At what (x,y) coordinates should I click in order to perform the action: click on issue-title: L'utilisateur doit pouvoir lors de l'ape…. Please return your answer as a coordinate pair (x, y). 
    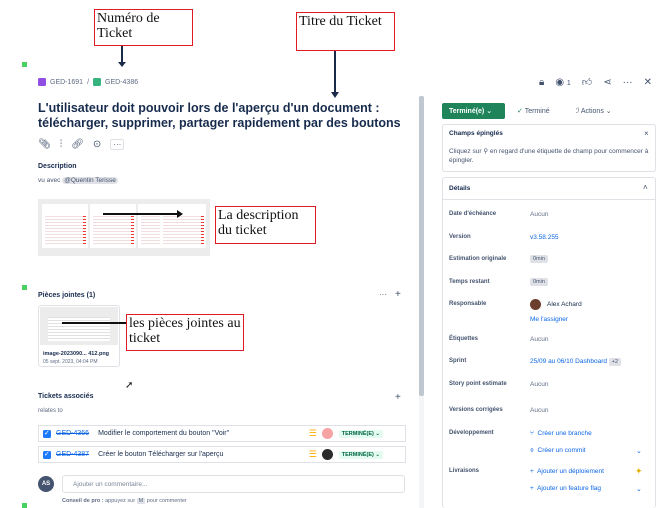
    Looking at the image, I should click on (228, 116).